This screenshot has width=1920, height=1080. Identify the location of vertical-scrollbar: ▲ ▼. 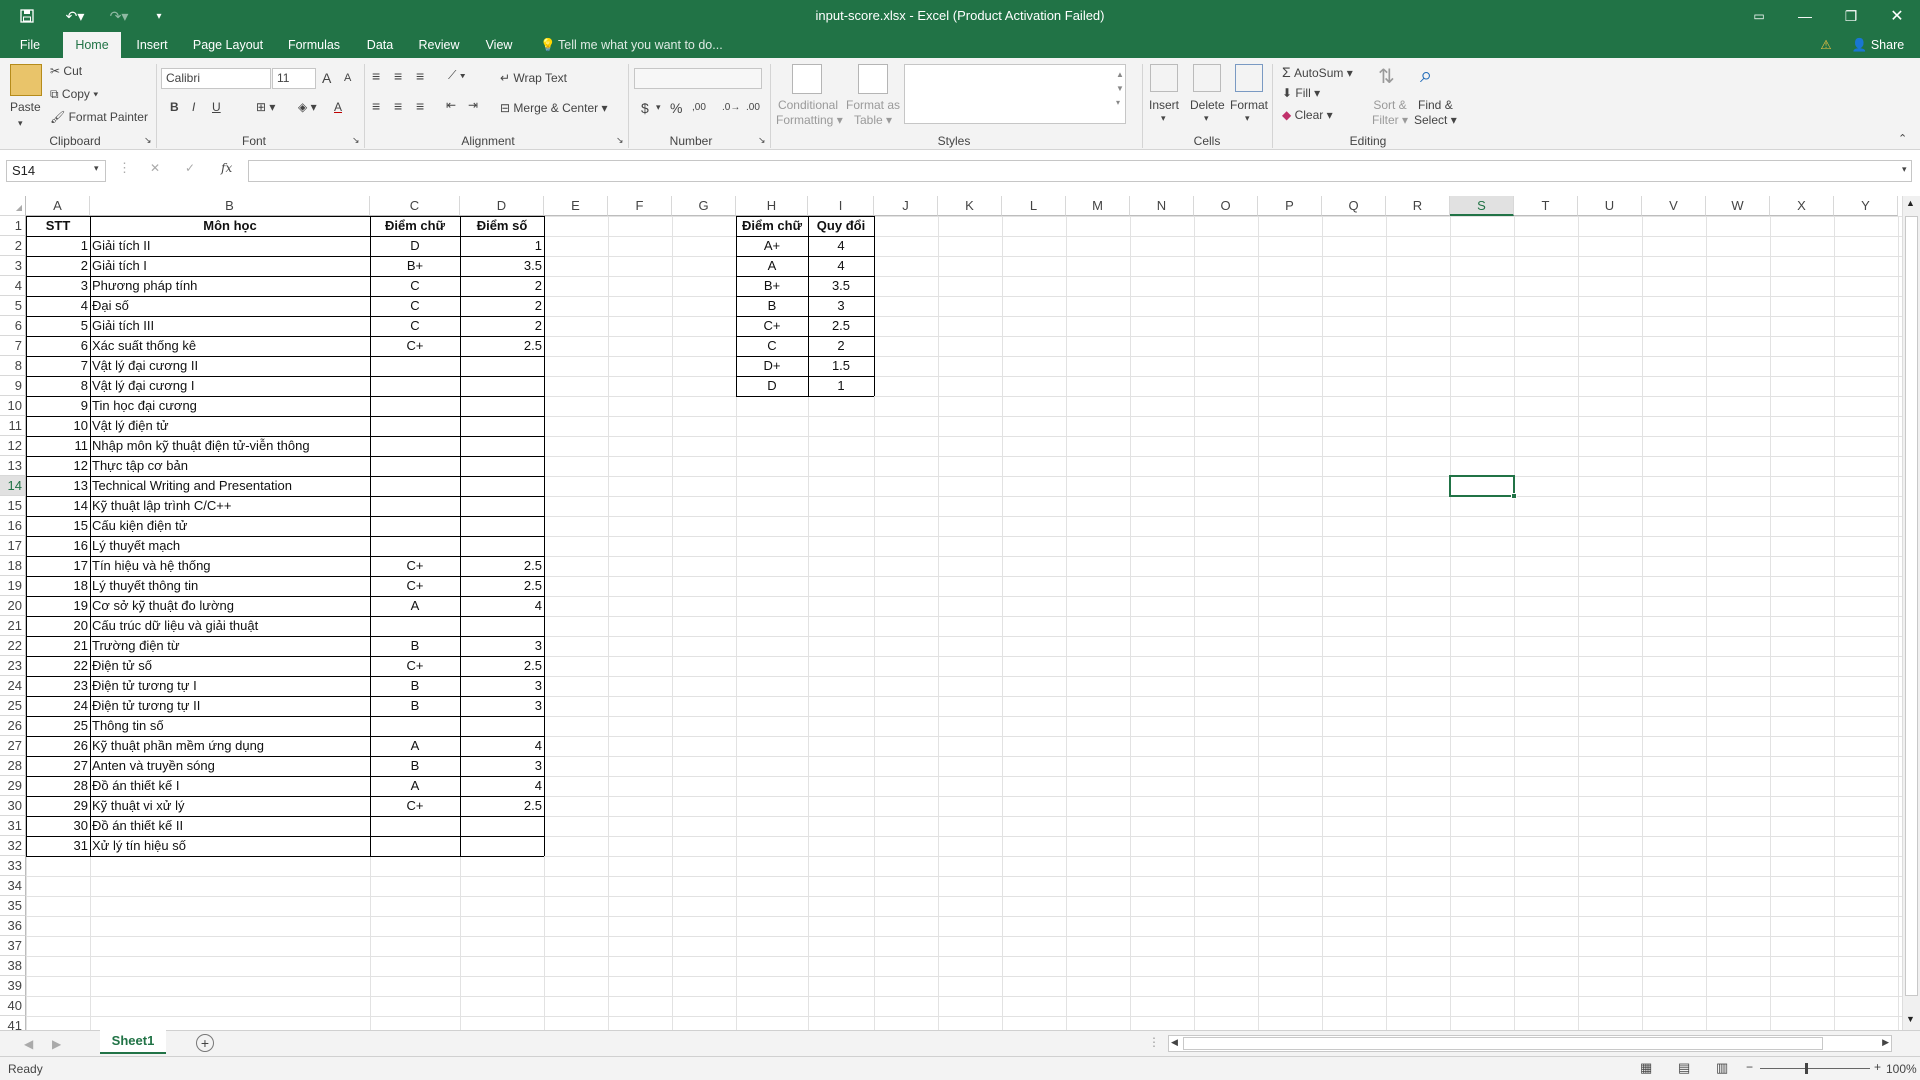
(1911, 613).